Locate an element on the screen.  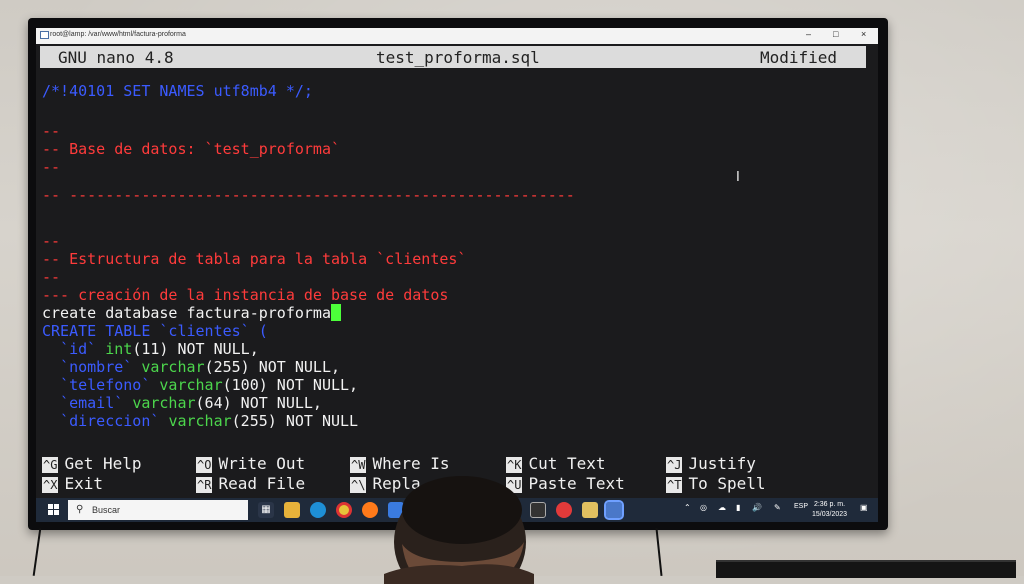
tray-chevron-icon: ⌃ is located at coordinates (687, 507).